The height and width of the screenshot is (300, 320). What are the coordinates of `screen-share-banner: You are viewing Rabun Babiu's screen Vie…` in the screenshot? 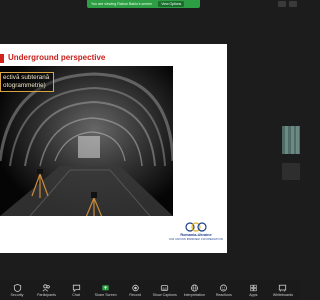 It's located at (143, 4).